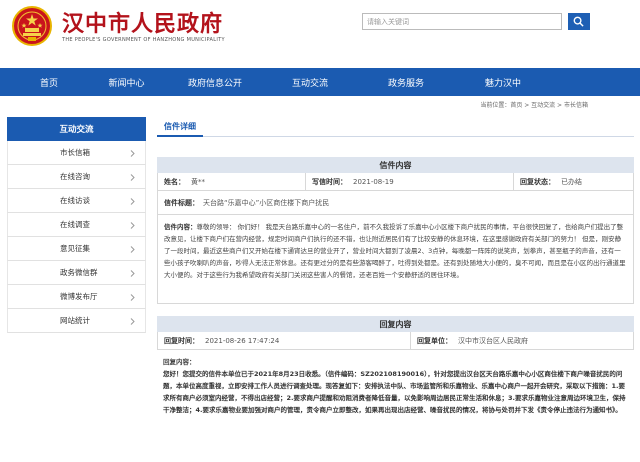 The height and width of the screenshot is (462, 640). I want to click on search-input: 请输入关键词, so click(462, 21).